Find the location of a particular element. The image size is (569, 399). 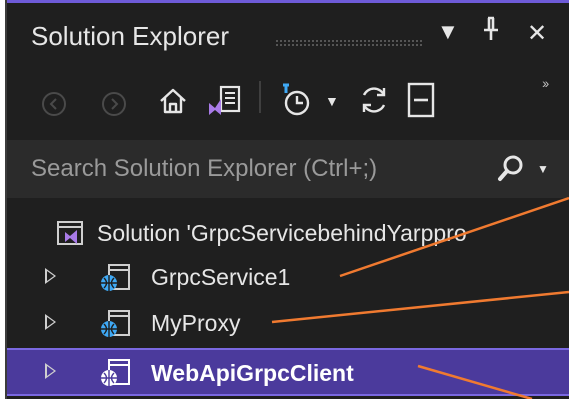

toolbar: ▼ ›› is located at coordinates (288, 99).